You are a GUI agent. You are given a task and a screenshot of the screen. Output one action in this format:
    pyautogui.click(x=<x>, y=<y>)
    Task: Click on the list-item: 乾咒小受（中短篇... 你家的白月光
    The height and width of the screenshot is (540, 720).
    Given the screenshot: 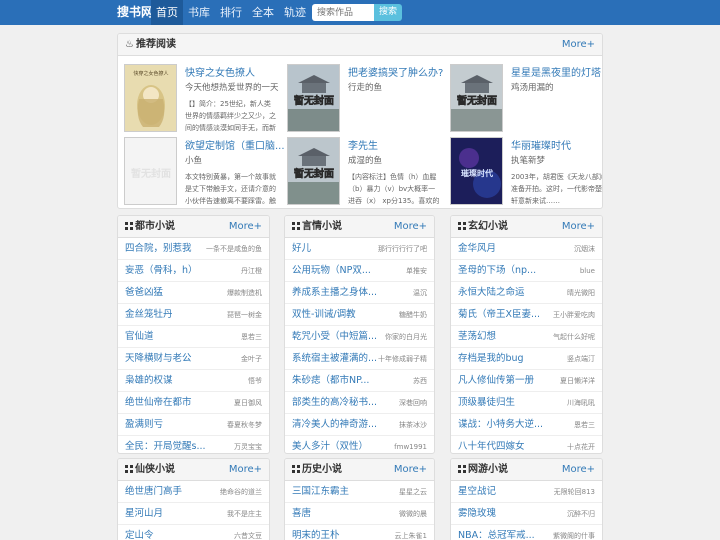 What is the action you would take?
    pyautogui.click(x=359, y=337)
    